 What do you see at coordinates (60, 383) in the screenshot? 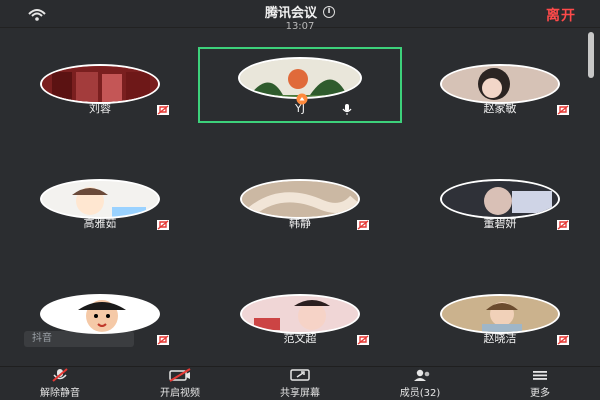
I see `unmute-button: 解除静音` at bounding box center [60, 383].